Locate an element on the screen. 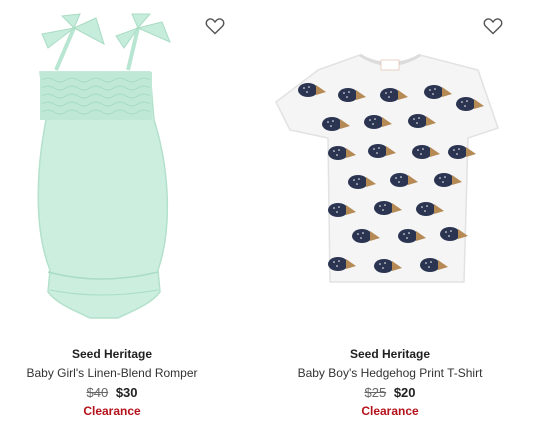 The height and width of the screenshot is (439, 535). sale-price: $20 is located at coordinates (404, 392).